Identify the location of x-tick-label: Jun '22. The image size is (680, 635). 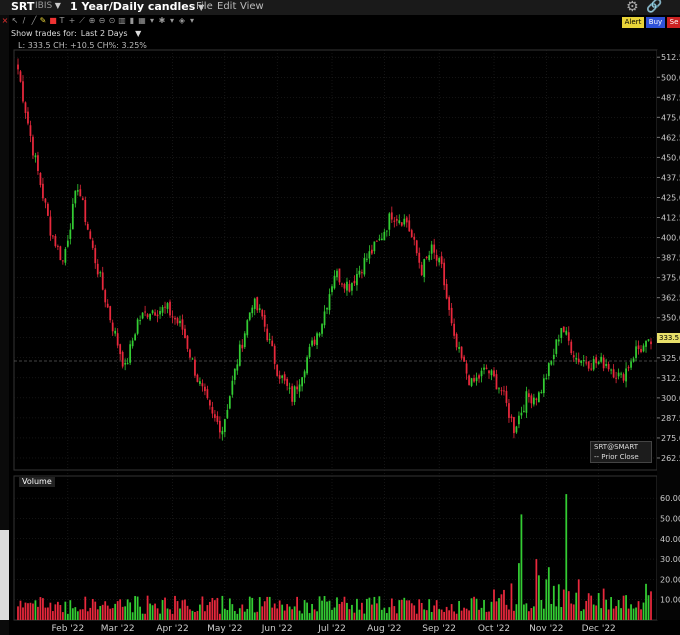
(277, 629).